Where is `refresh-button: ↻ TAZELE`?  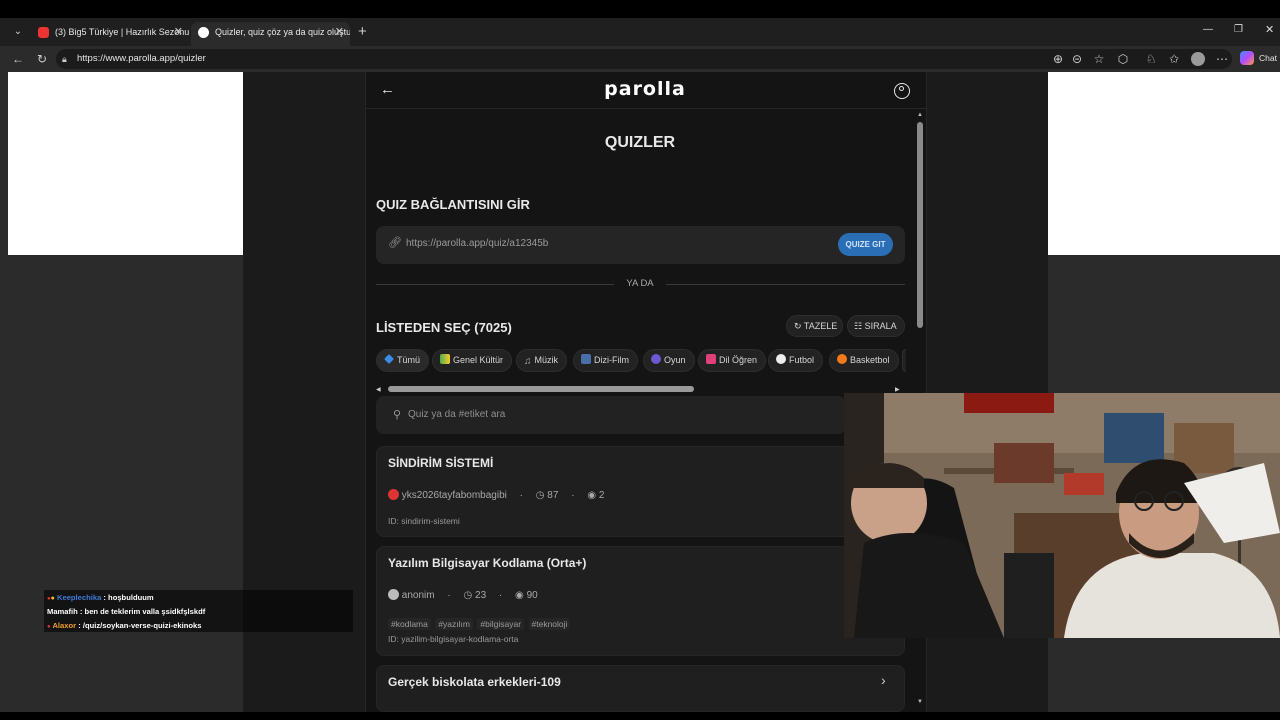
refresh-button: ↻ TAZELE is located at coordinates (814, 326).